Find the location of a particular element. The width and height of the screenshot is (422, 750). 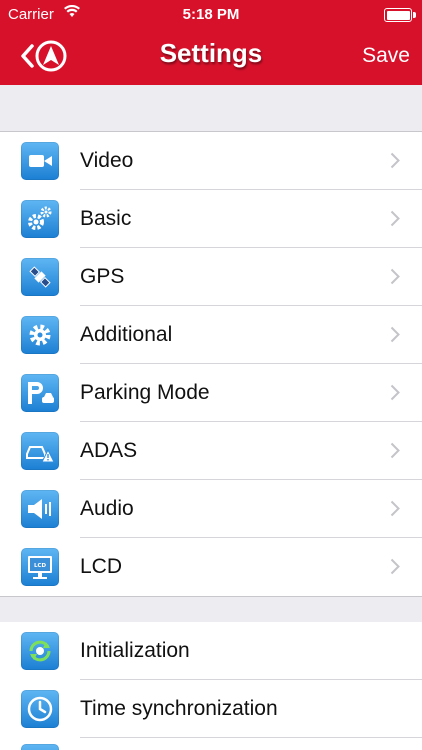

save-button: Save is located at coordinates (386, 56).